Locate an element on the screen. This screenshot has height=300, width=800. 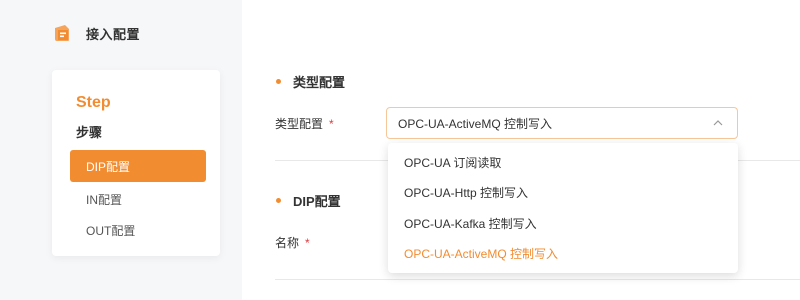
section-divider is located at coordinates (537, 279).